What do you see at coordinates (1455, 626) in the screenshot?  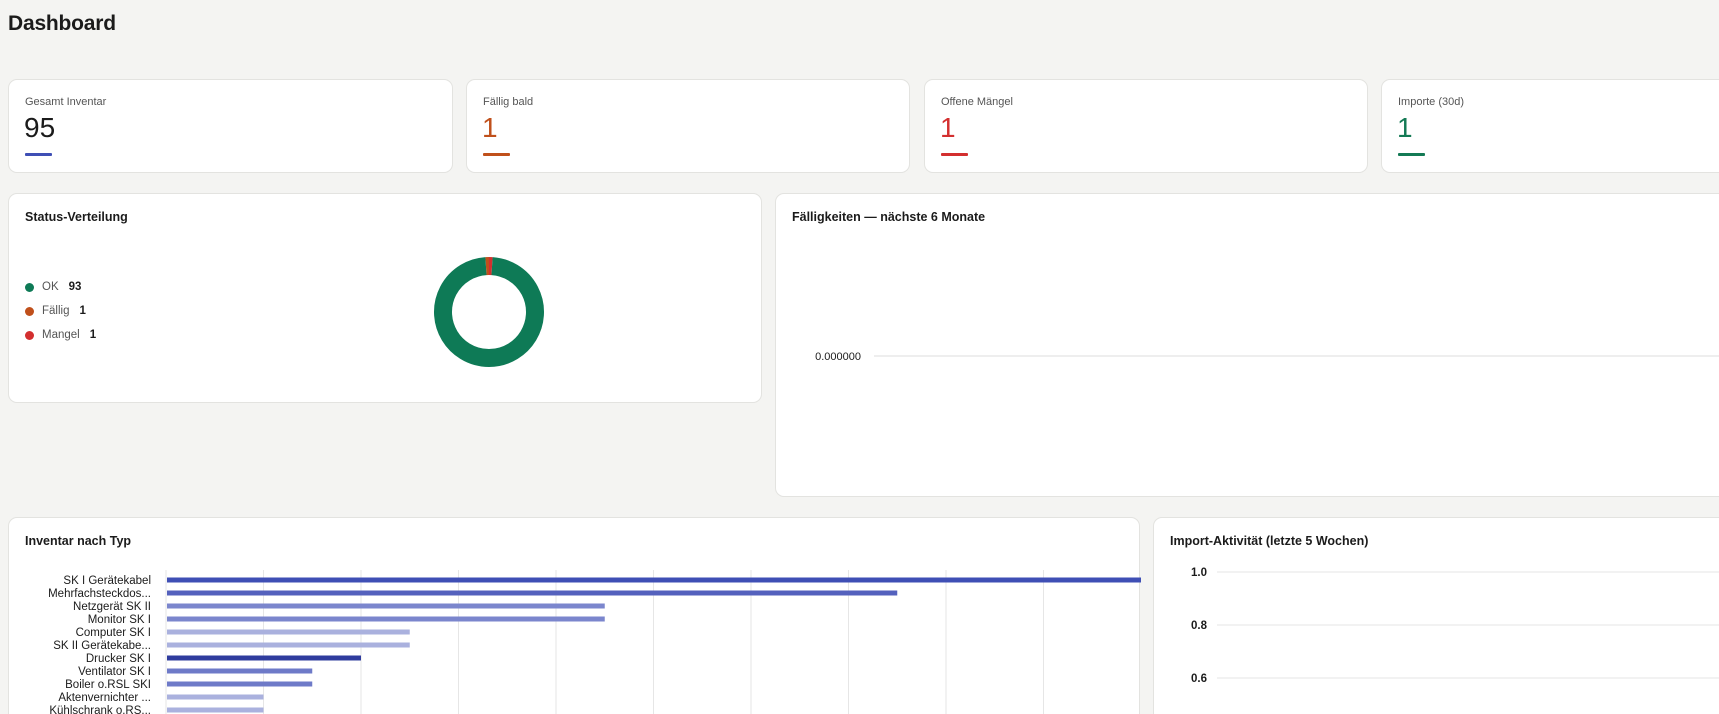 I see `import-activity-chart: 1.0 0.8 0.6` at bounding box center [1455, 626].